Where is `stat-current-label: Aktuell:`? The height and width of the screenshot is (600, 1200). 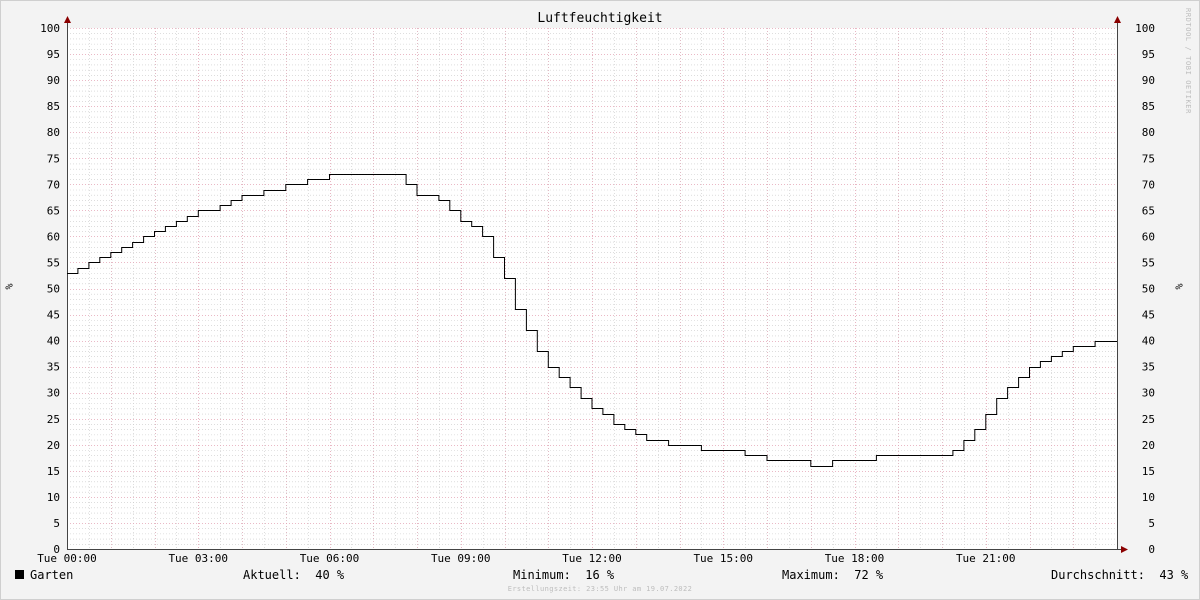 stat-current-label: Aktuell: is located at coordinates (272, 575).